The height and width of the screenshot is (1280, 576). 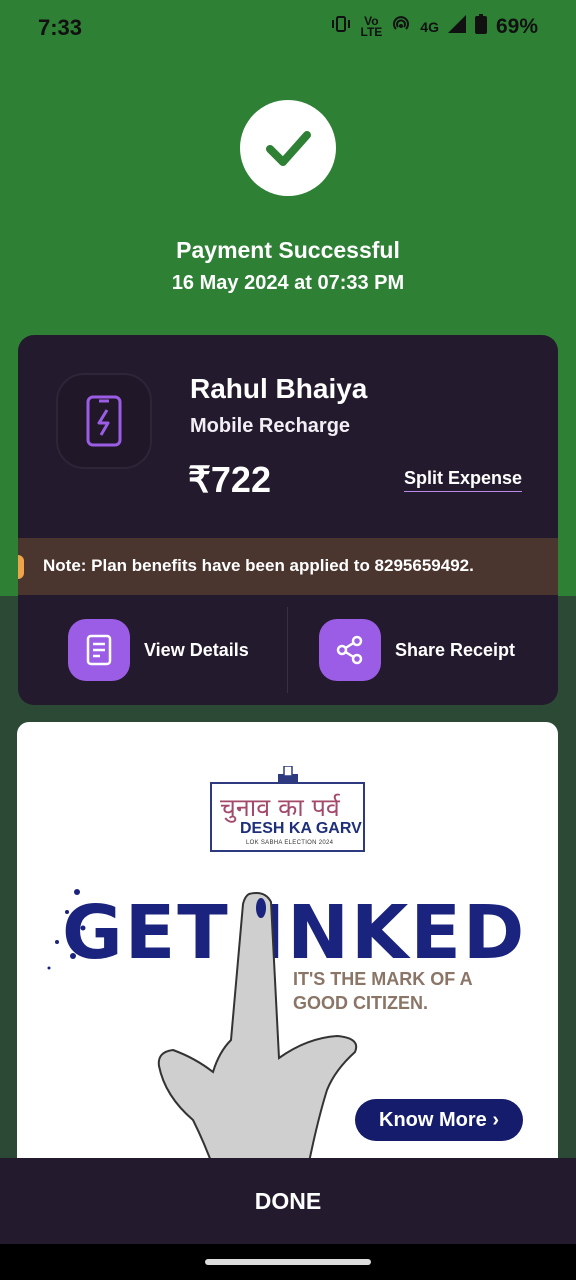 What do you see at coordinates (196, 649) in the screenshot?
I see `view-details-label: View Details` at bounding box center [196, 649].